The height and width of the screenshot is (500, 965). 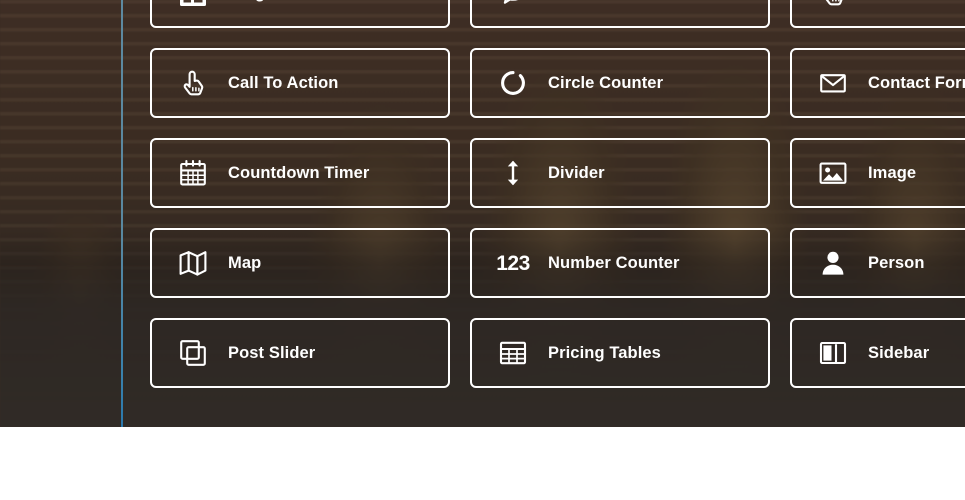 I want to click on stacked-squares-icon, so click(x=193, y=353).